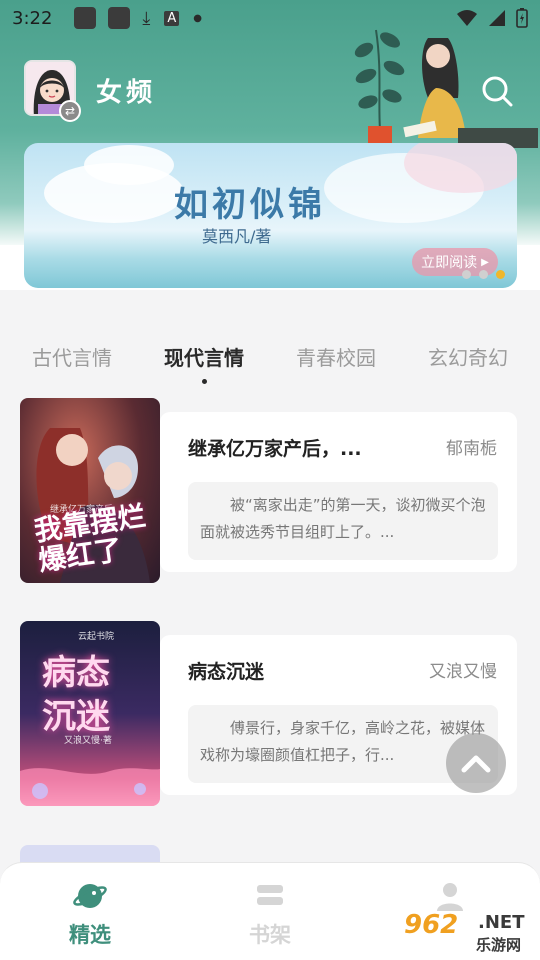 This screenshot has width=540, height=960. I want to click on bottom-navigation: 精选 书架, so click(270, 911).